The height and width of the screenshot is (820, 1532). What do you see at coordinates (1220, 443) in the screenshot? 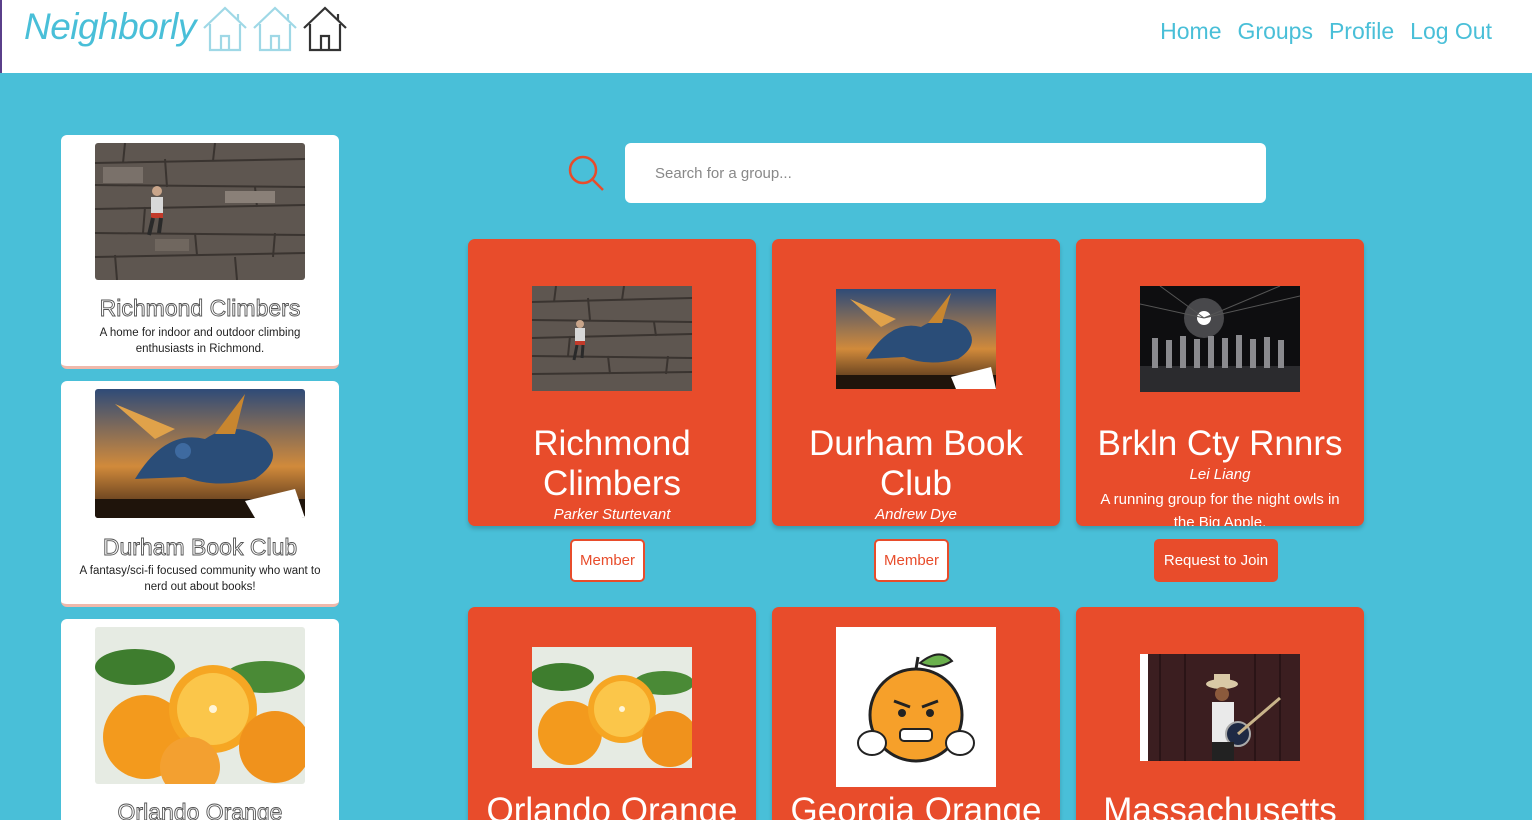
I see `group-title: Brkln Cty Rnnrs` at bounding box center [1220, 443].